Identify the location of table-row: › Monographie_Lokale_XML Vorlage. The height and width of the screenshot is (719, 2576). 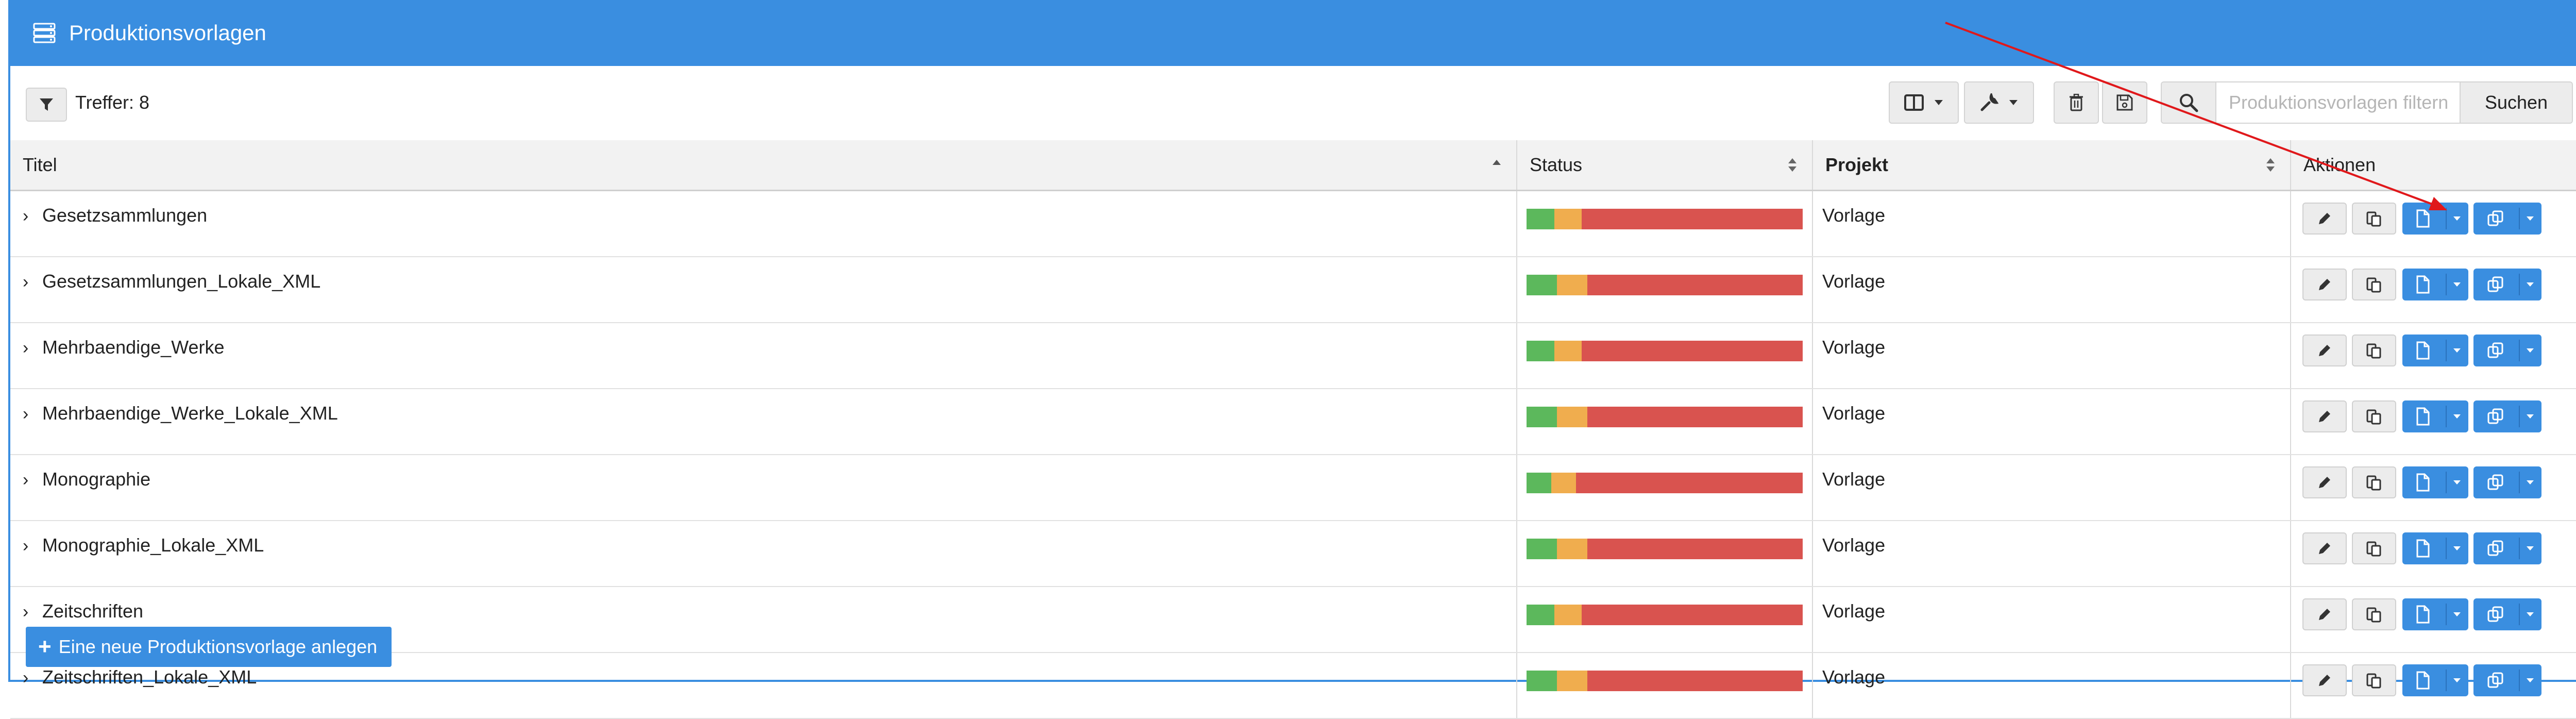
(1293, 554).